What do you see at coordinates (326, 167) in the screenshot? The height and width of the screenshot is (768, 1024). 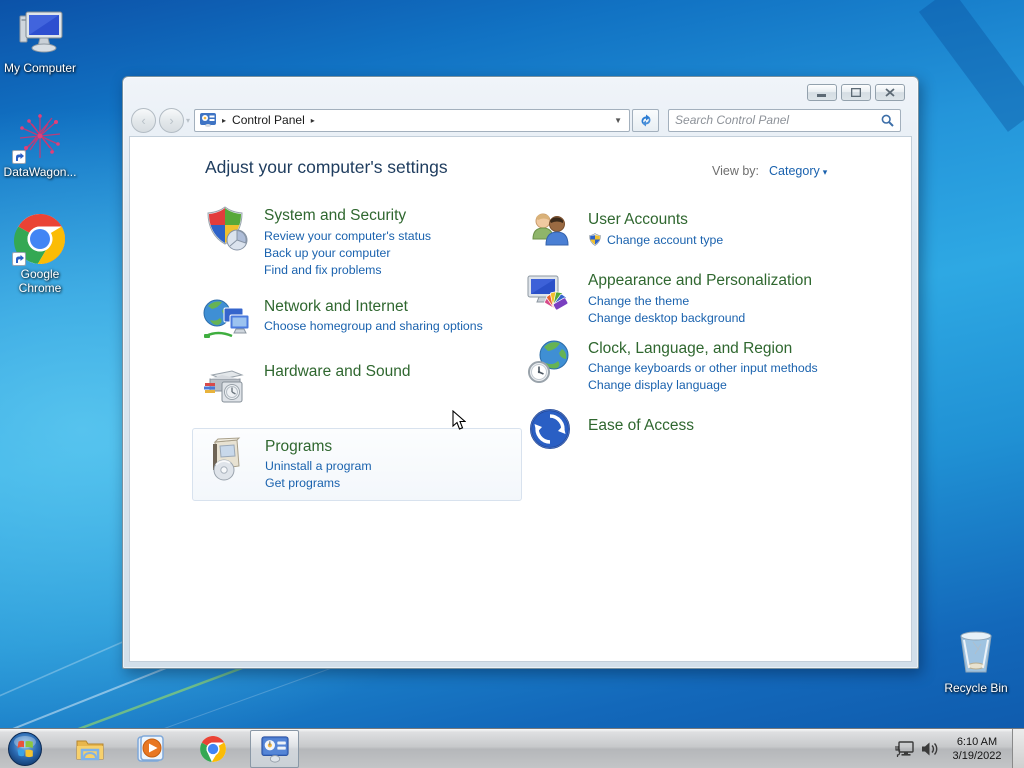 I see `page-title: Adjust your computer's settings` at bounding box center [326, 167].